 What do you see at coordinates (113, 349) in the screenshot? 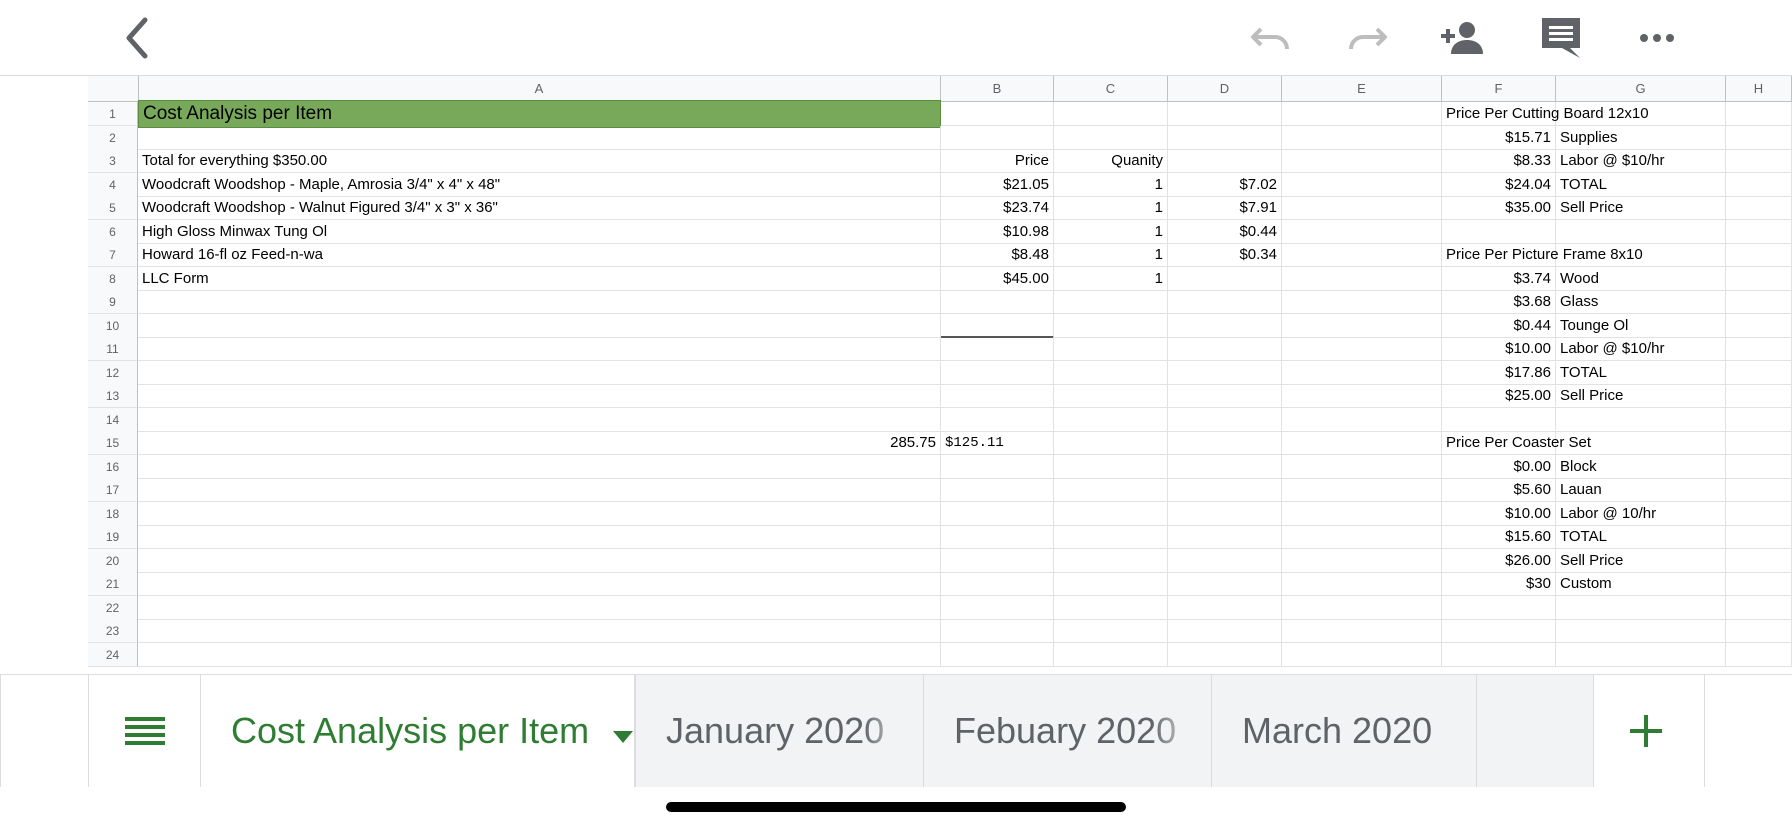
I see `row-header: 11` at bounding box center [113, 349].